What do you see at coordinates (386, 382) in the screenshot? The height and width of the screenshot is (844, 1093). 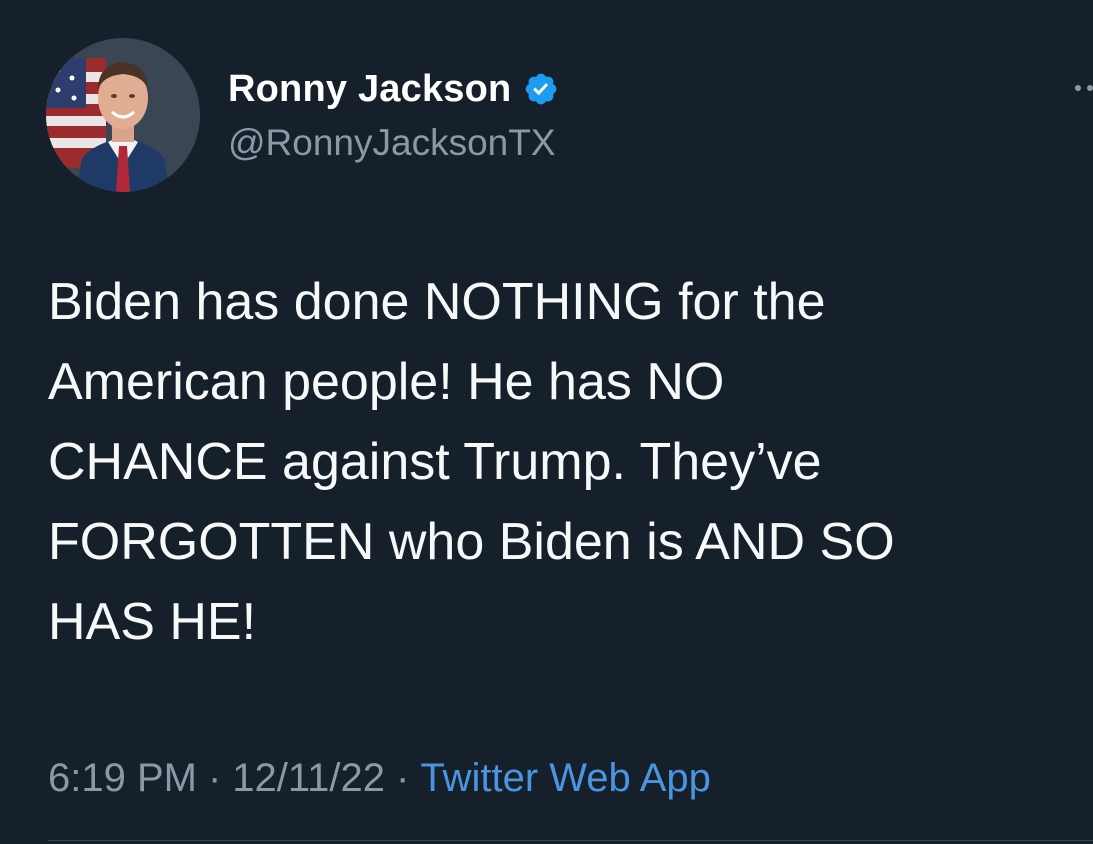 I see `tweet-text-line: American people! He has NO` at bounding box center [386, 382].